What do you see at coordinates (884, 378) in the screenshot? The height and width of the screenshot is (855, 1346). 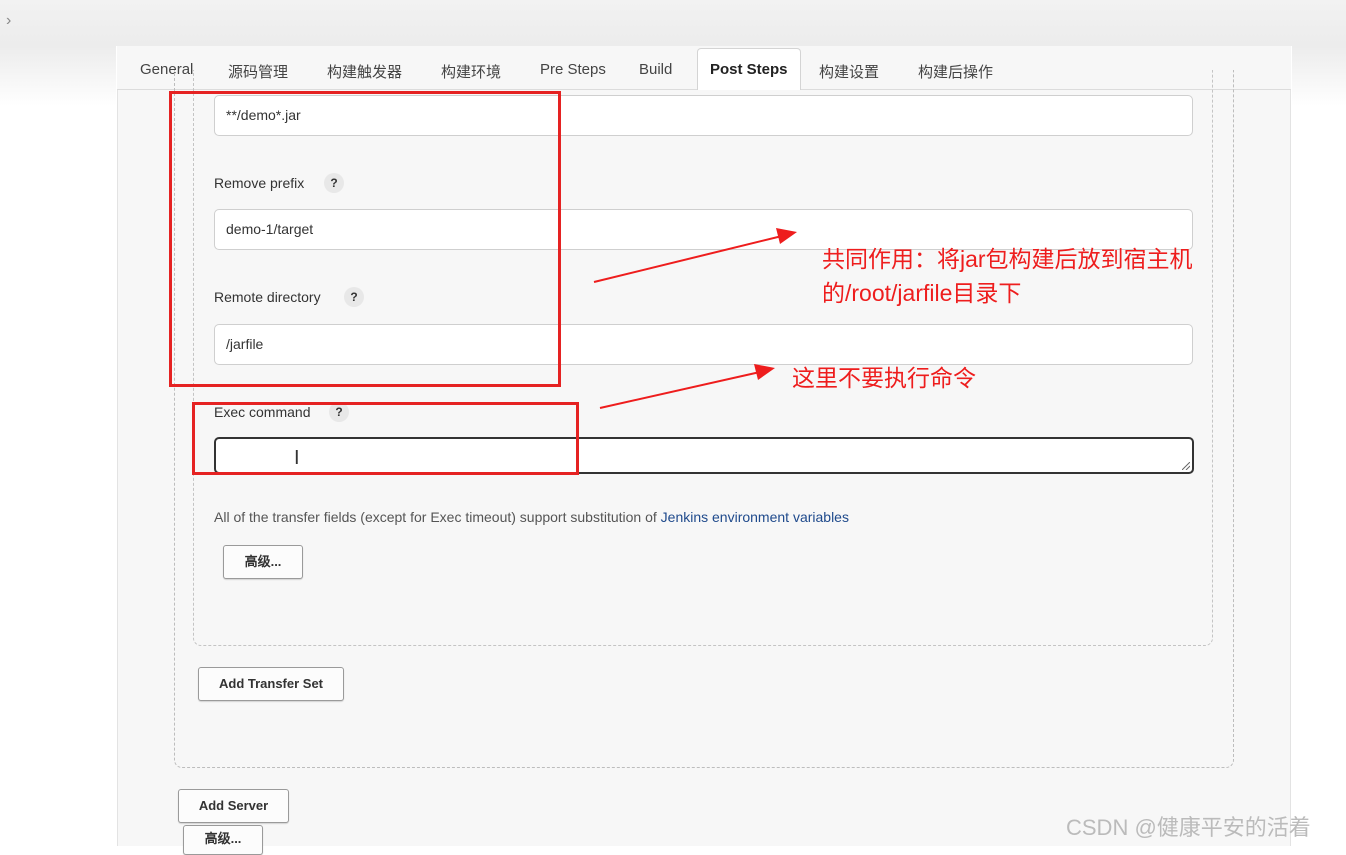 I see `annotation-note-2: 这里不要执行命令` at bounding box center [884, 378].